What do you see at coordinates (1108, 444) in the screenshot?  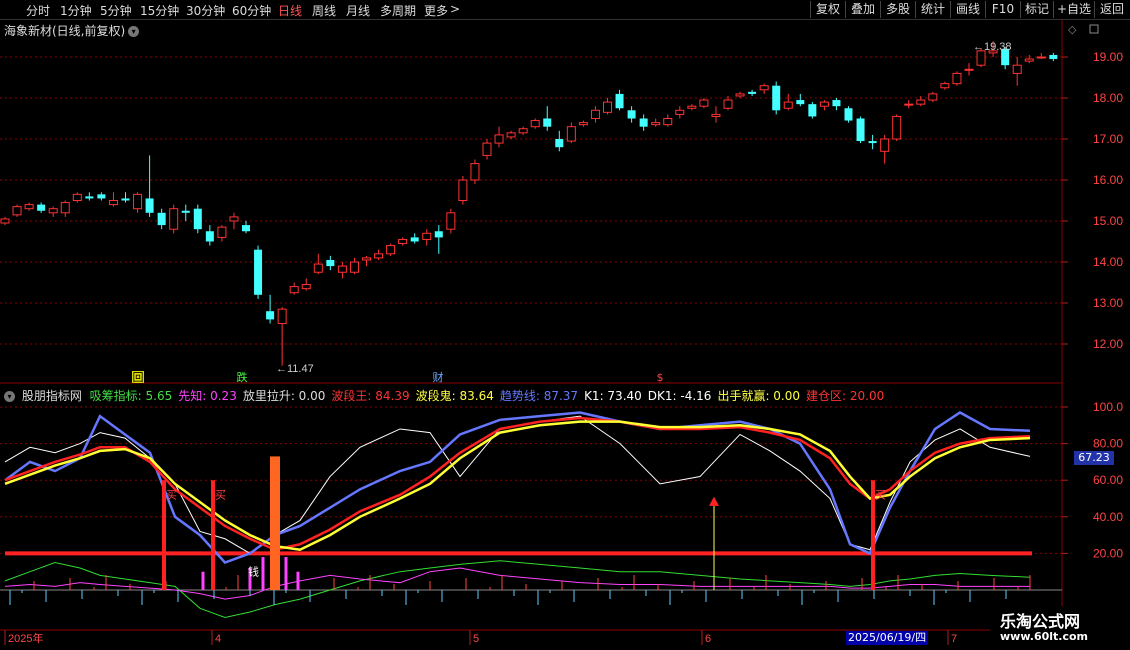 I see `indicator-tick-label: 80.00` at bounding box center [1108, 444].